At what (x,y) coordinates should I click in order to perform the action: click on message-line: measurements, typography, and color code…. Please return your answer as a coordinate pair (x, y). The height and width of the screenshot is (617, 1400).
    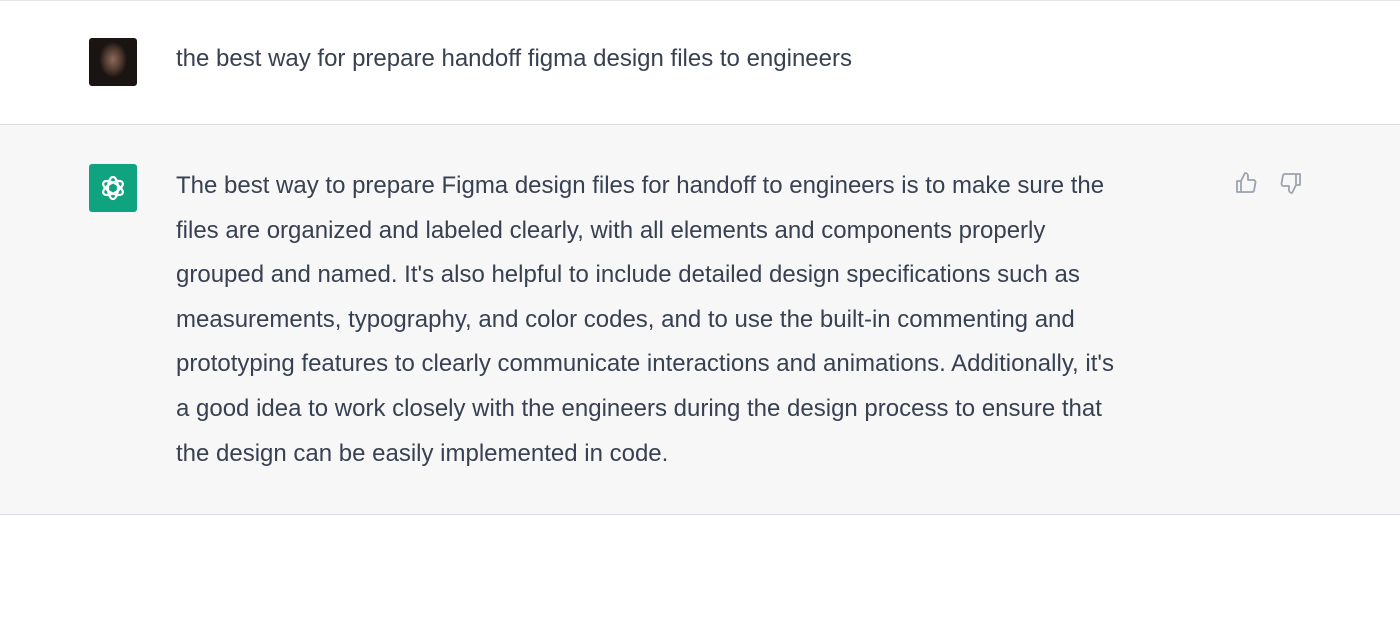
    Looking at the image, I should click on (625, 319).